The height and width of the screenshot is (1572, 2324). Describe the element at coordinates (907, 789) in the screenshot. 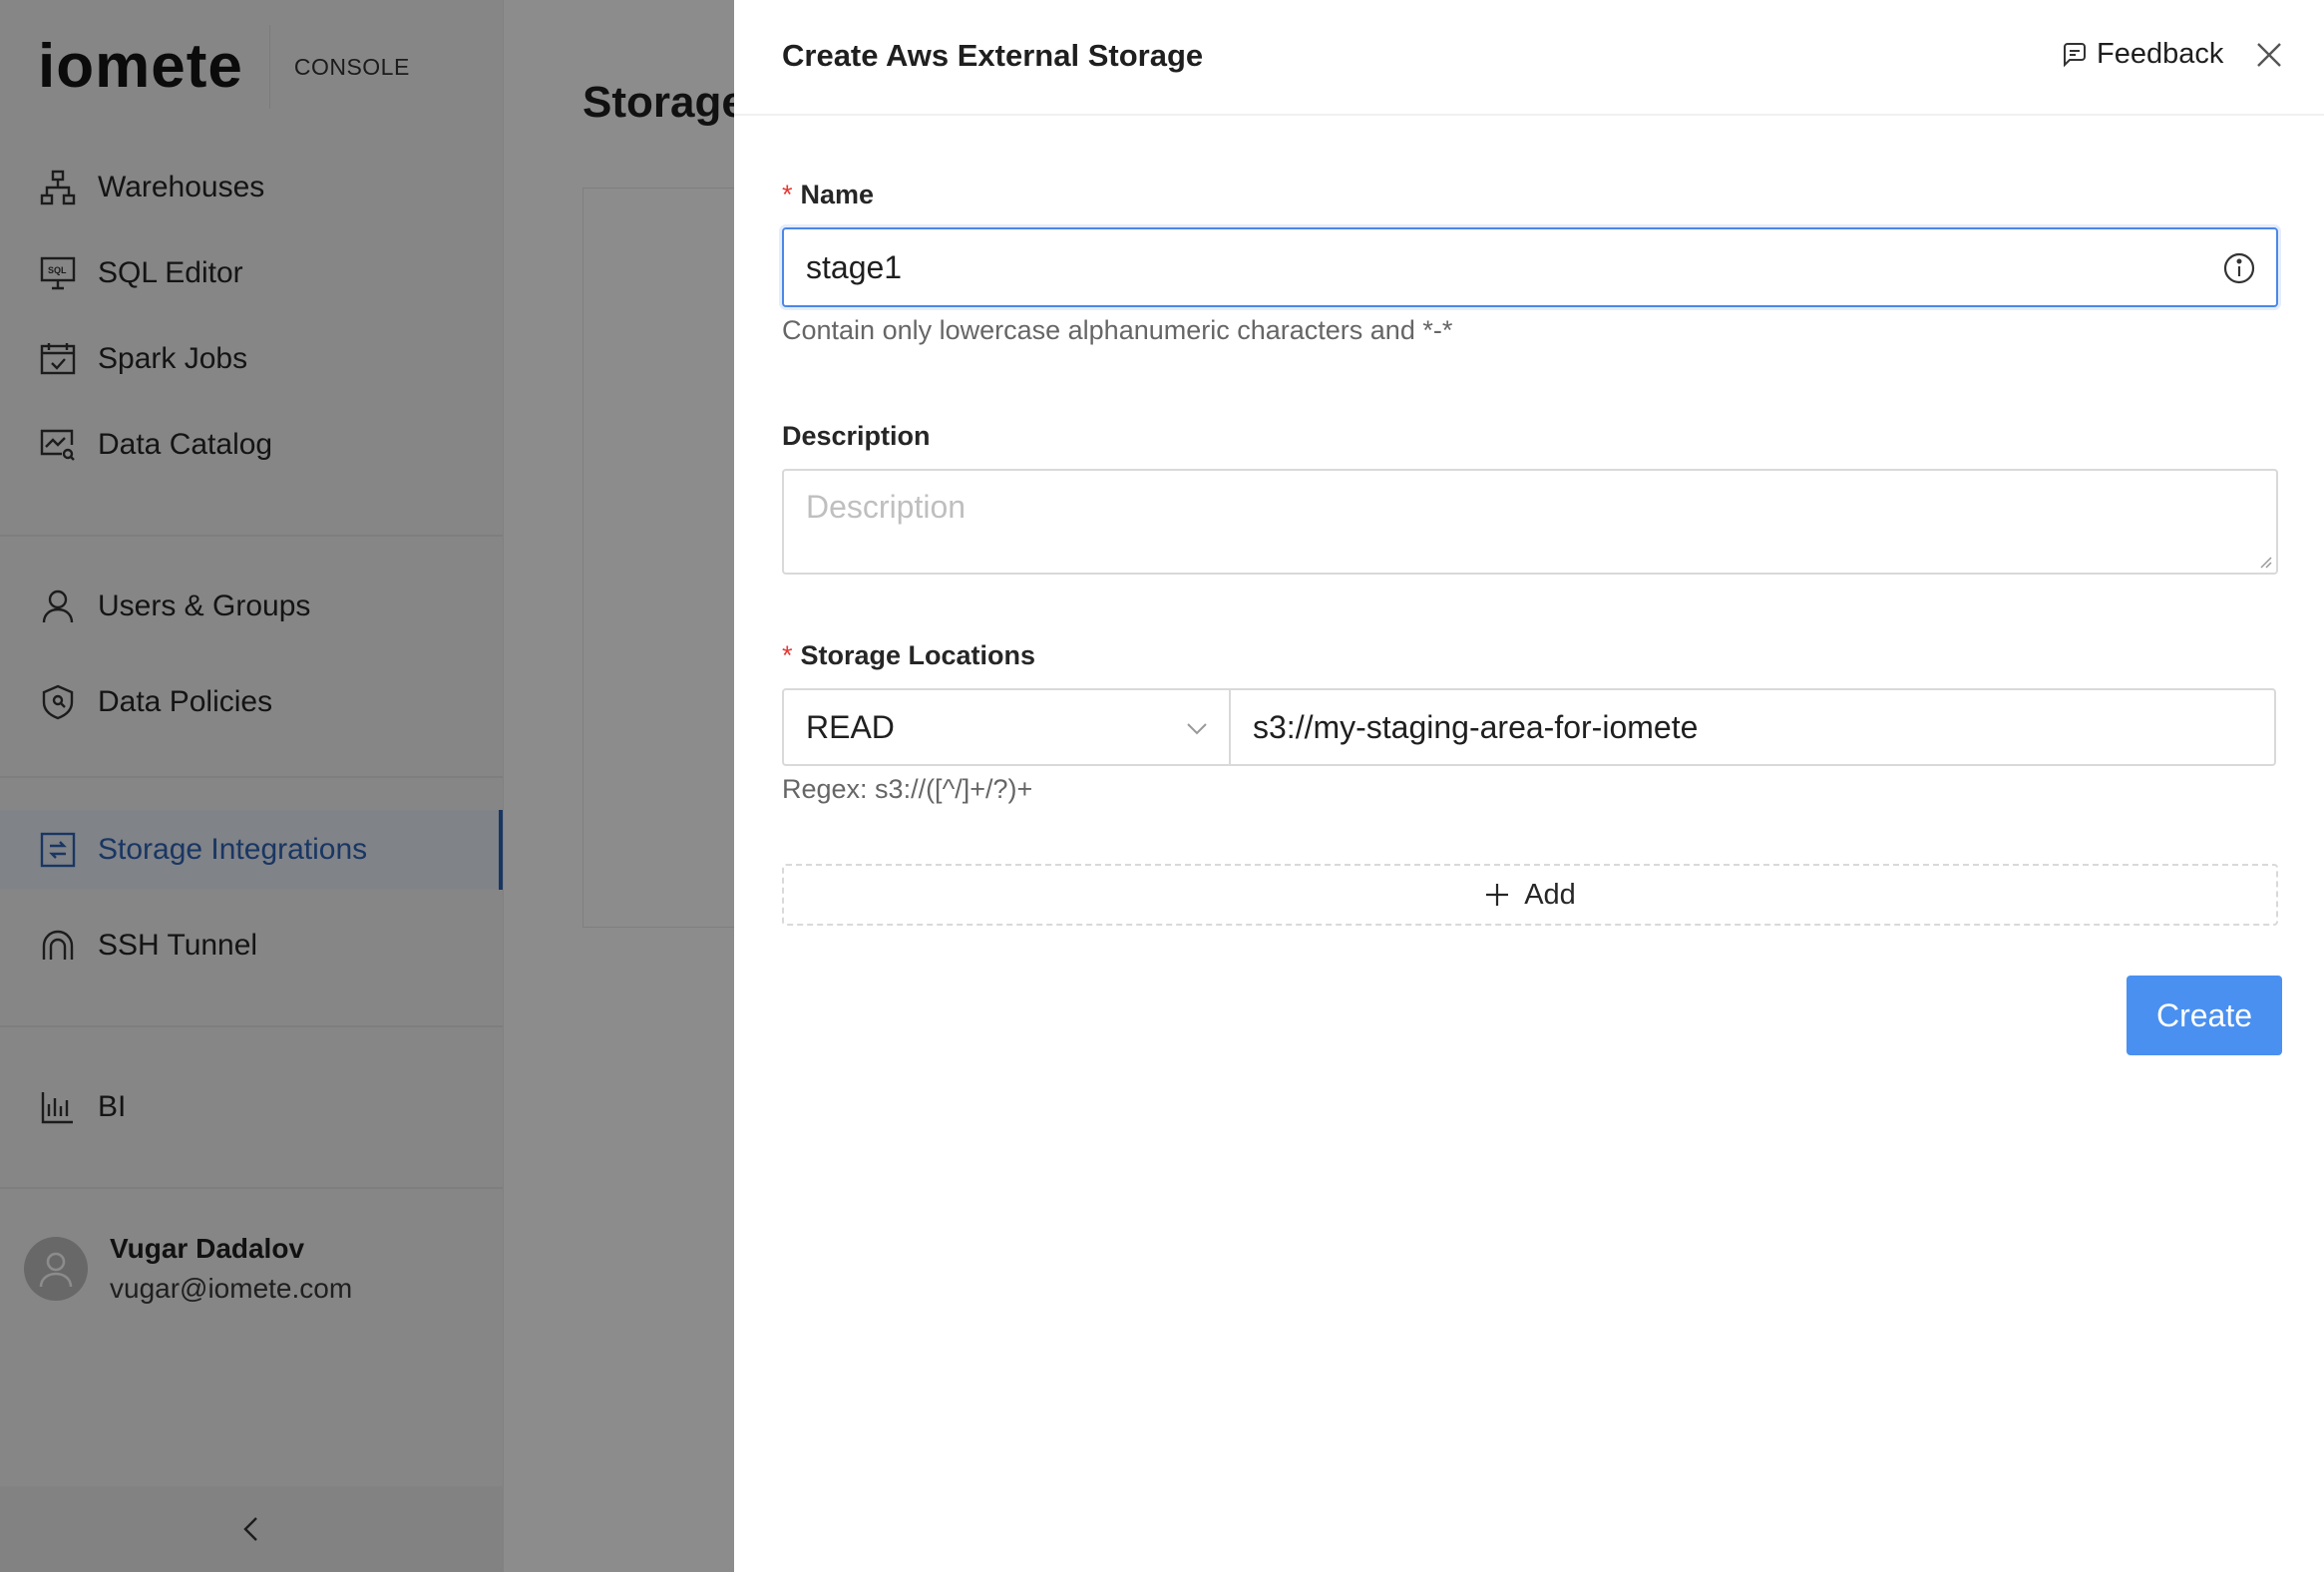

I see `storage-location-help-text: Regex: s3://([^/]+/?)+` at that location.